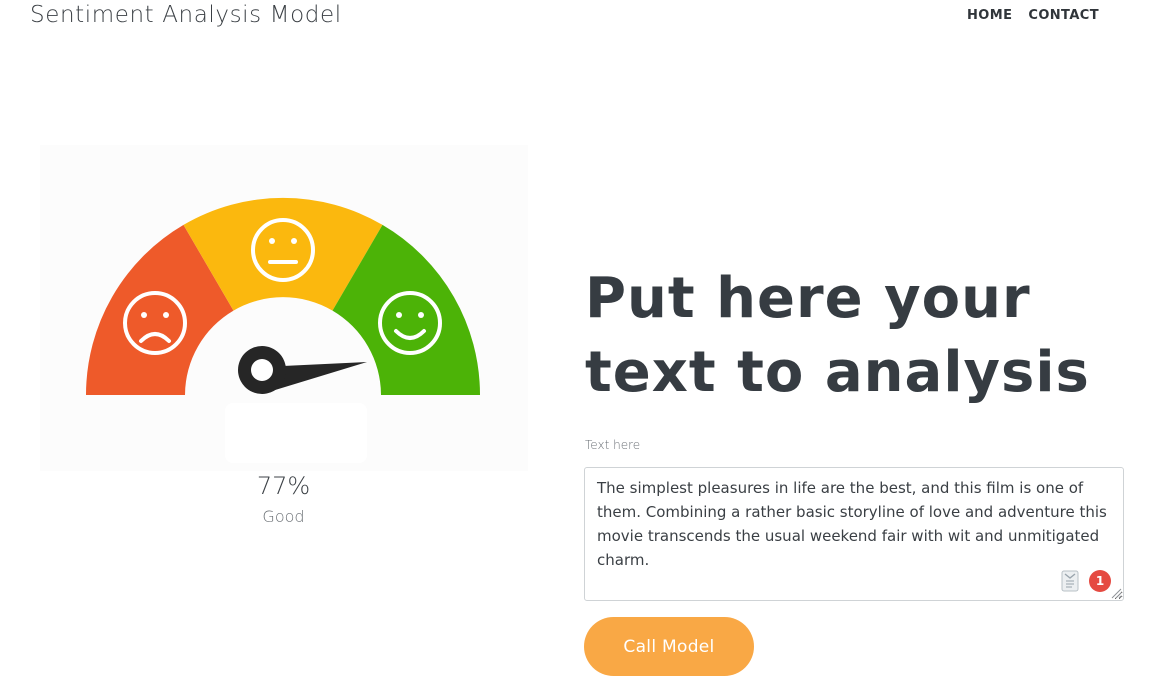  Describe the element at coordinates (613, 445) in the screenshot. I see `text-field-label: Text here` at that location.